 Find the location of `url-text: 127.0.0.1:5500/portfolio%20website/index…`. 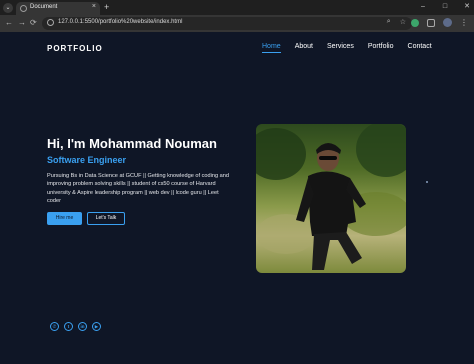

url-text: 127.0.0.1:5500/portfolio%20website/index… is located at coordinates (120, 22).